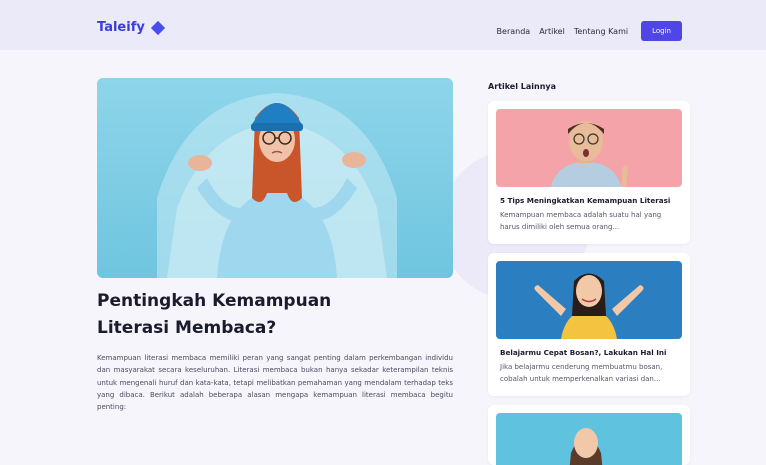 The width and height of the screenshot is (766, 465). Describe the element at coordinates (589, 306) in the screenshot. I see `excited-woman-illustration` at that location.